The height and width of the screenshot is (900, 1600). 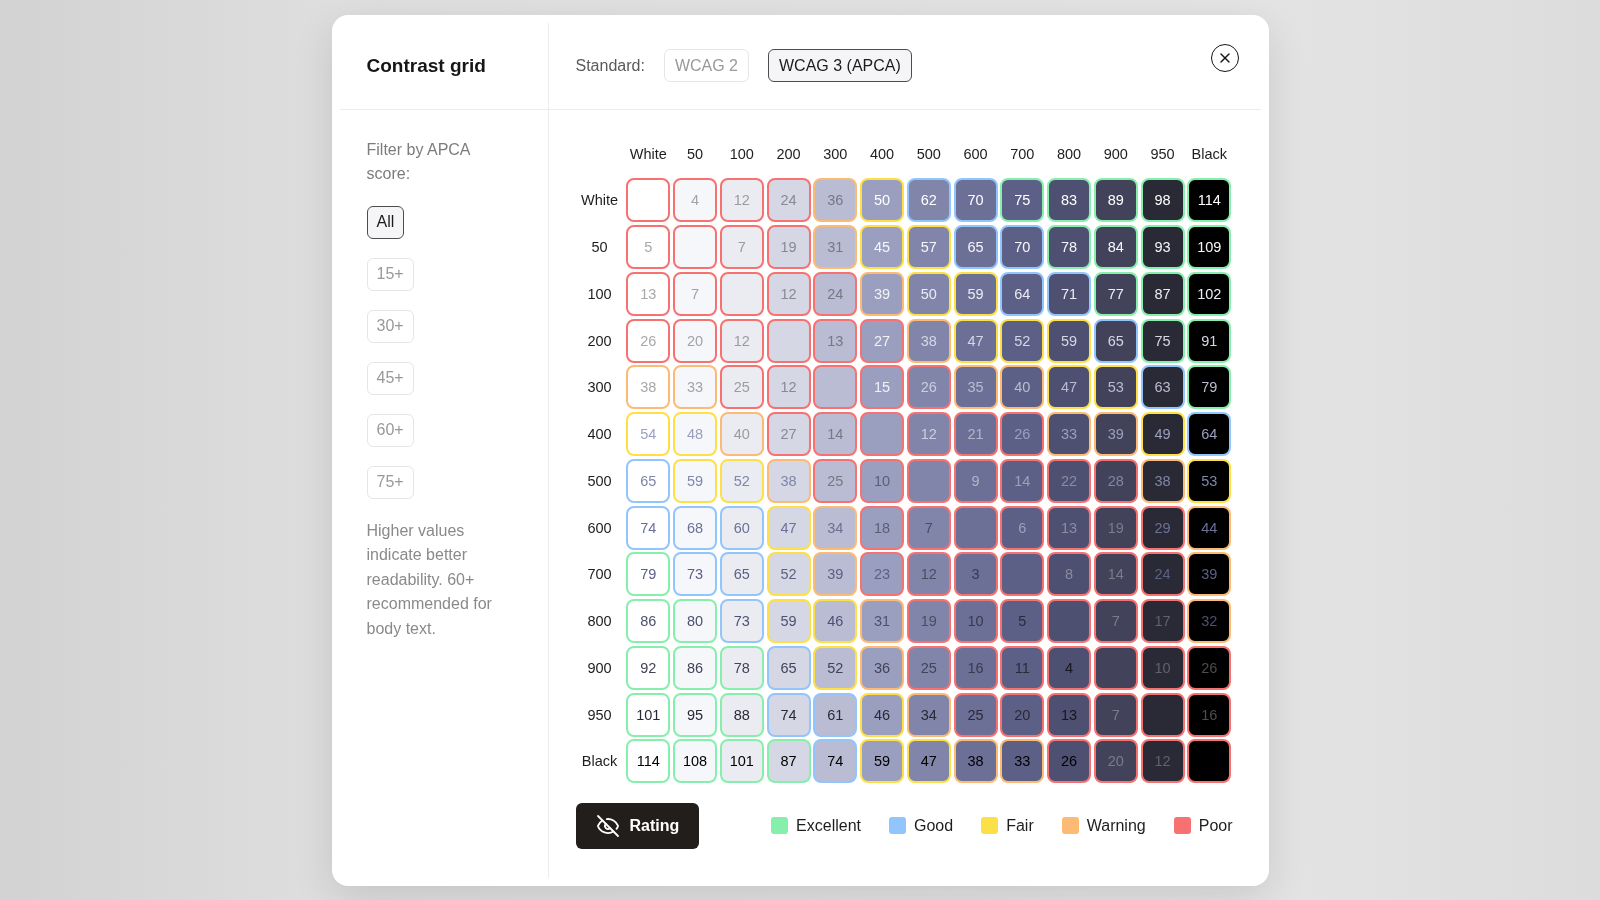 What do you see at coordinates (1209, 200) in the screenshot?
I see `contrast-cell: 114` at bounding box center [1209, 200].